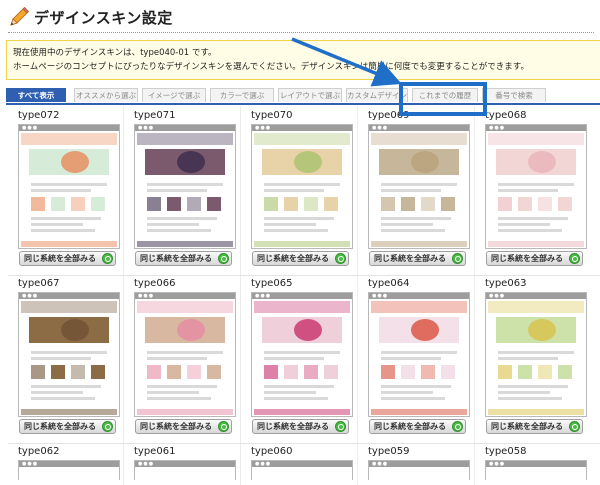 The height and width of the screenshot is (485, 600). I want to click on tab-by-layout: レイアウトで選ぶ, so click(310, 95).